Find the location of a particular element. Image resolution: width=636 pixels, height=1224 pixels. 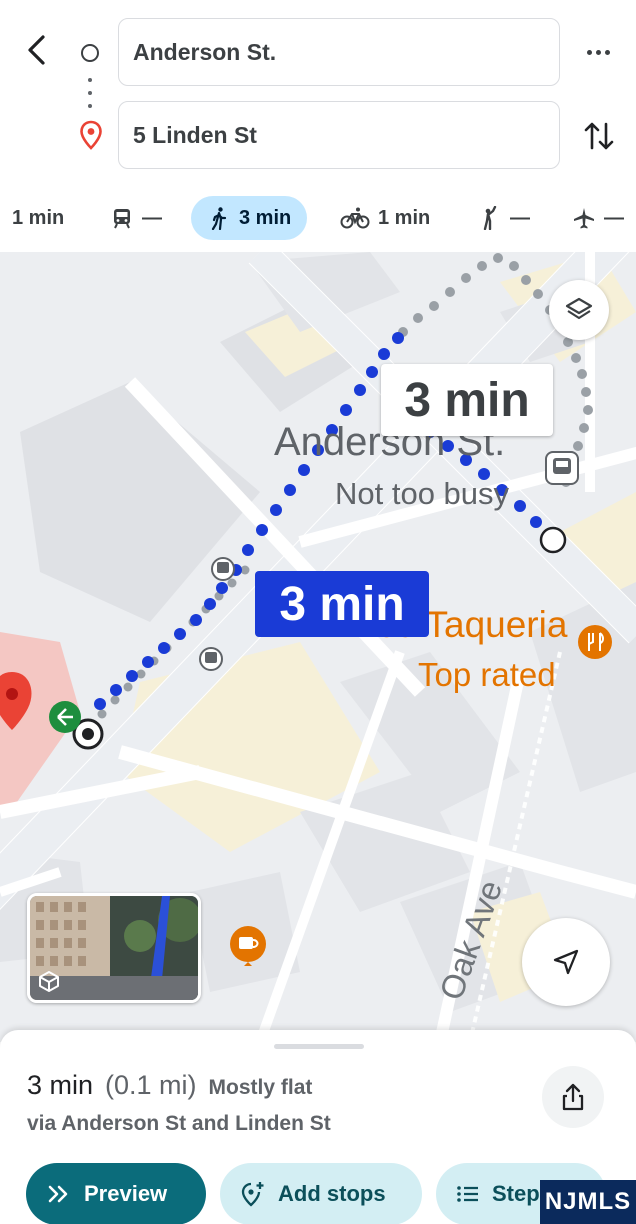

mode-flight: — is located at coordinates (598, 218).